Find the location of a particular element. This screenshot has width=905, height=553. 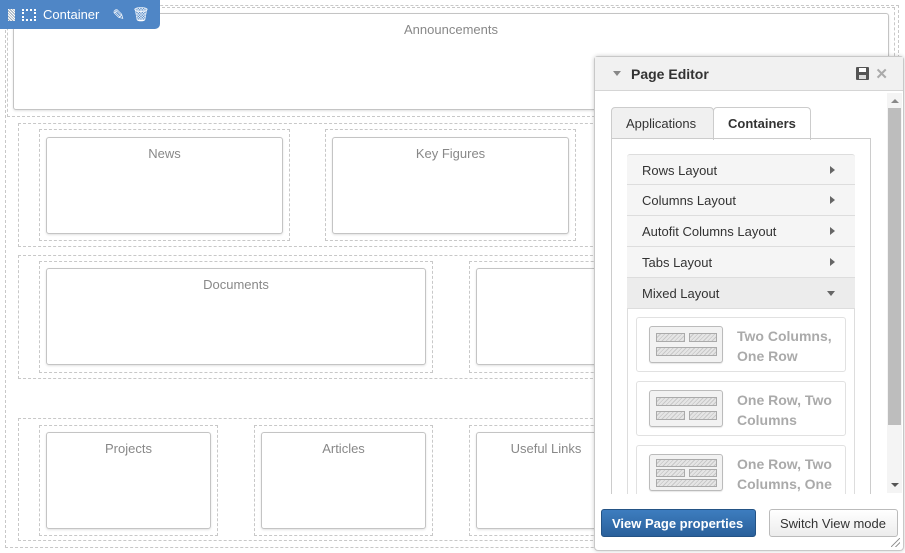

trash-icon: 🗑 is located at coordinates (141, 14).